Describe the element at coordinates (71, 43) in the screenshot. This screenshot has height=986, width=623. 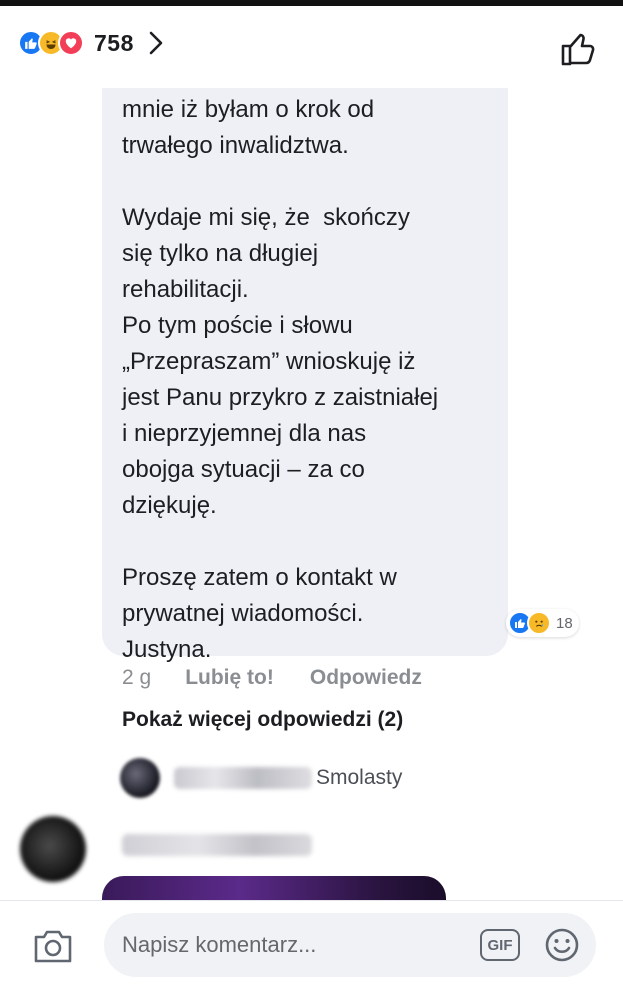
I see `love-reaction-icon` at that location.